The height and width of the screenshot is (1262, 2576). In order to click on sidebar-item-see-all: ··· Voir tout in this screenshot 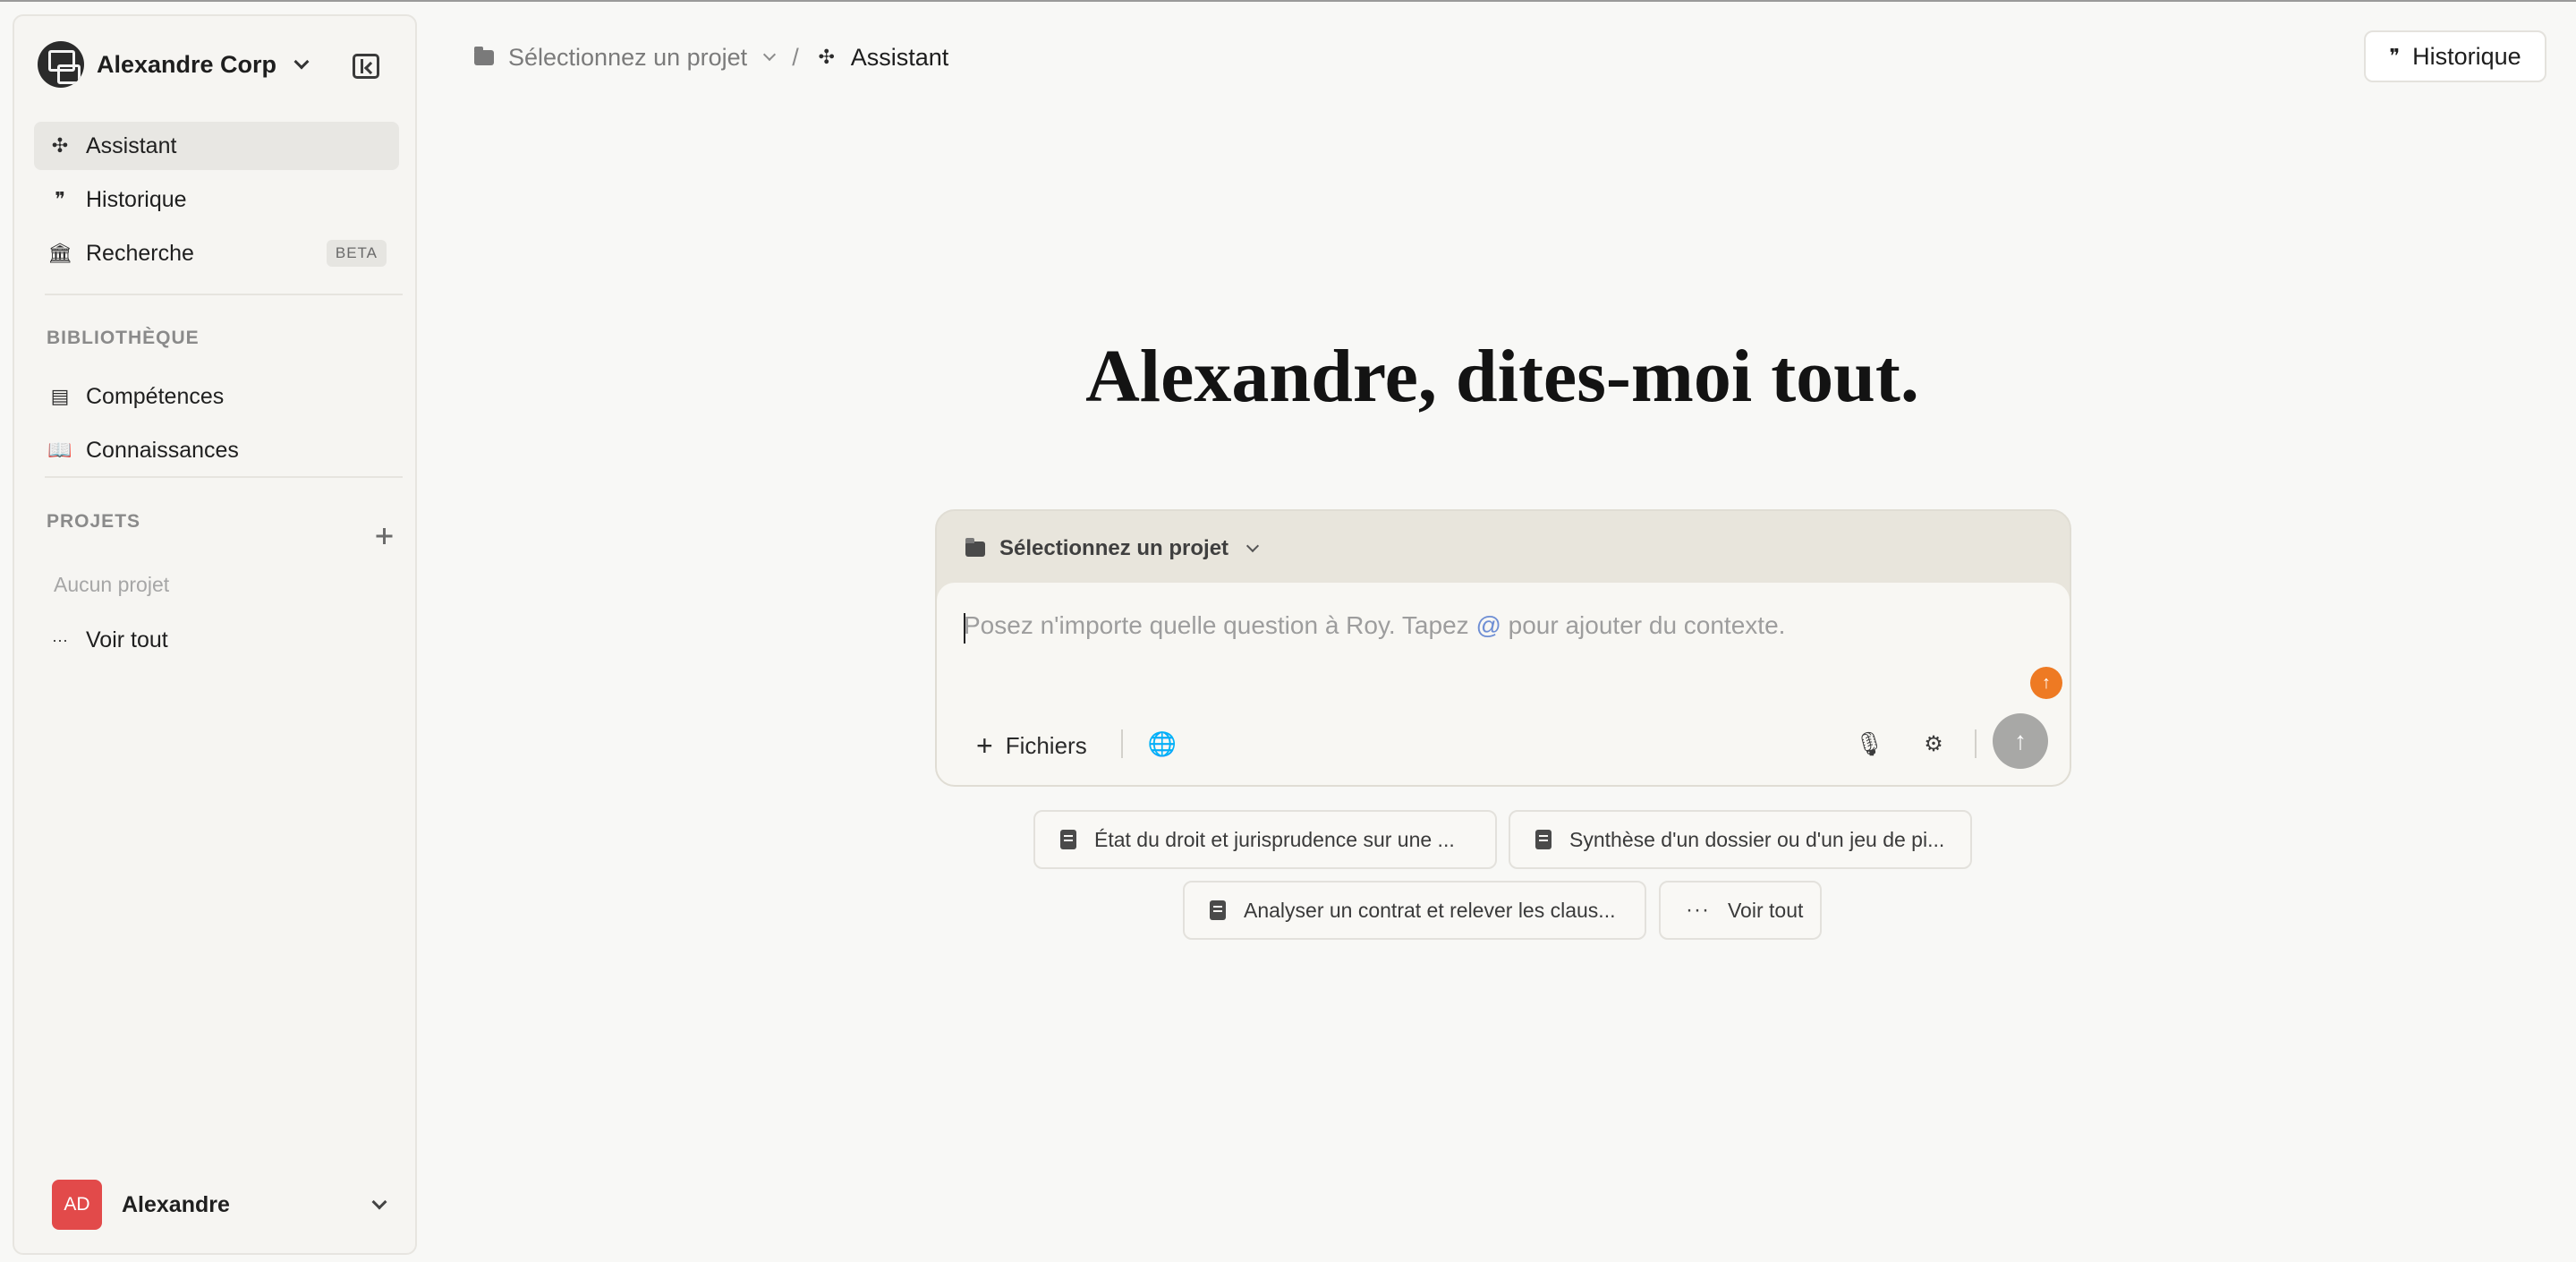, I will do `click(216, 640)`.